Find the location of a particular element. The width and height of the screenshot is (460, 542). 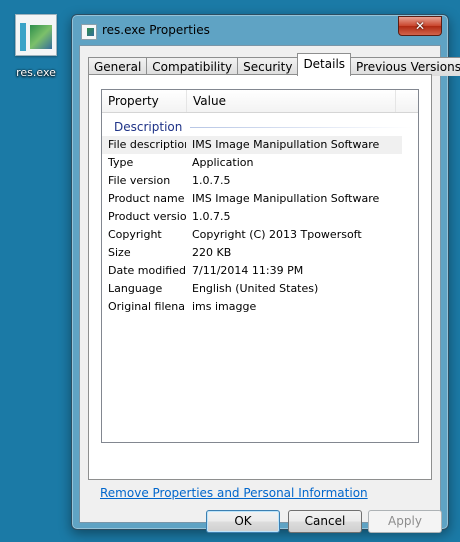

tab-details: Details is located at coordinates (324, 64).